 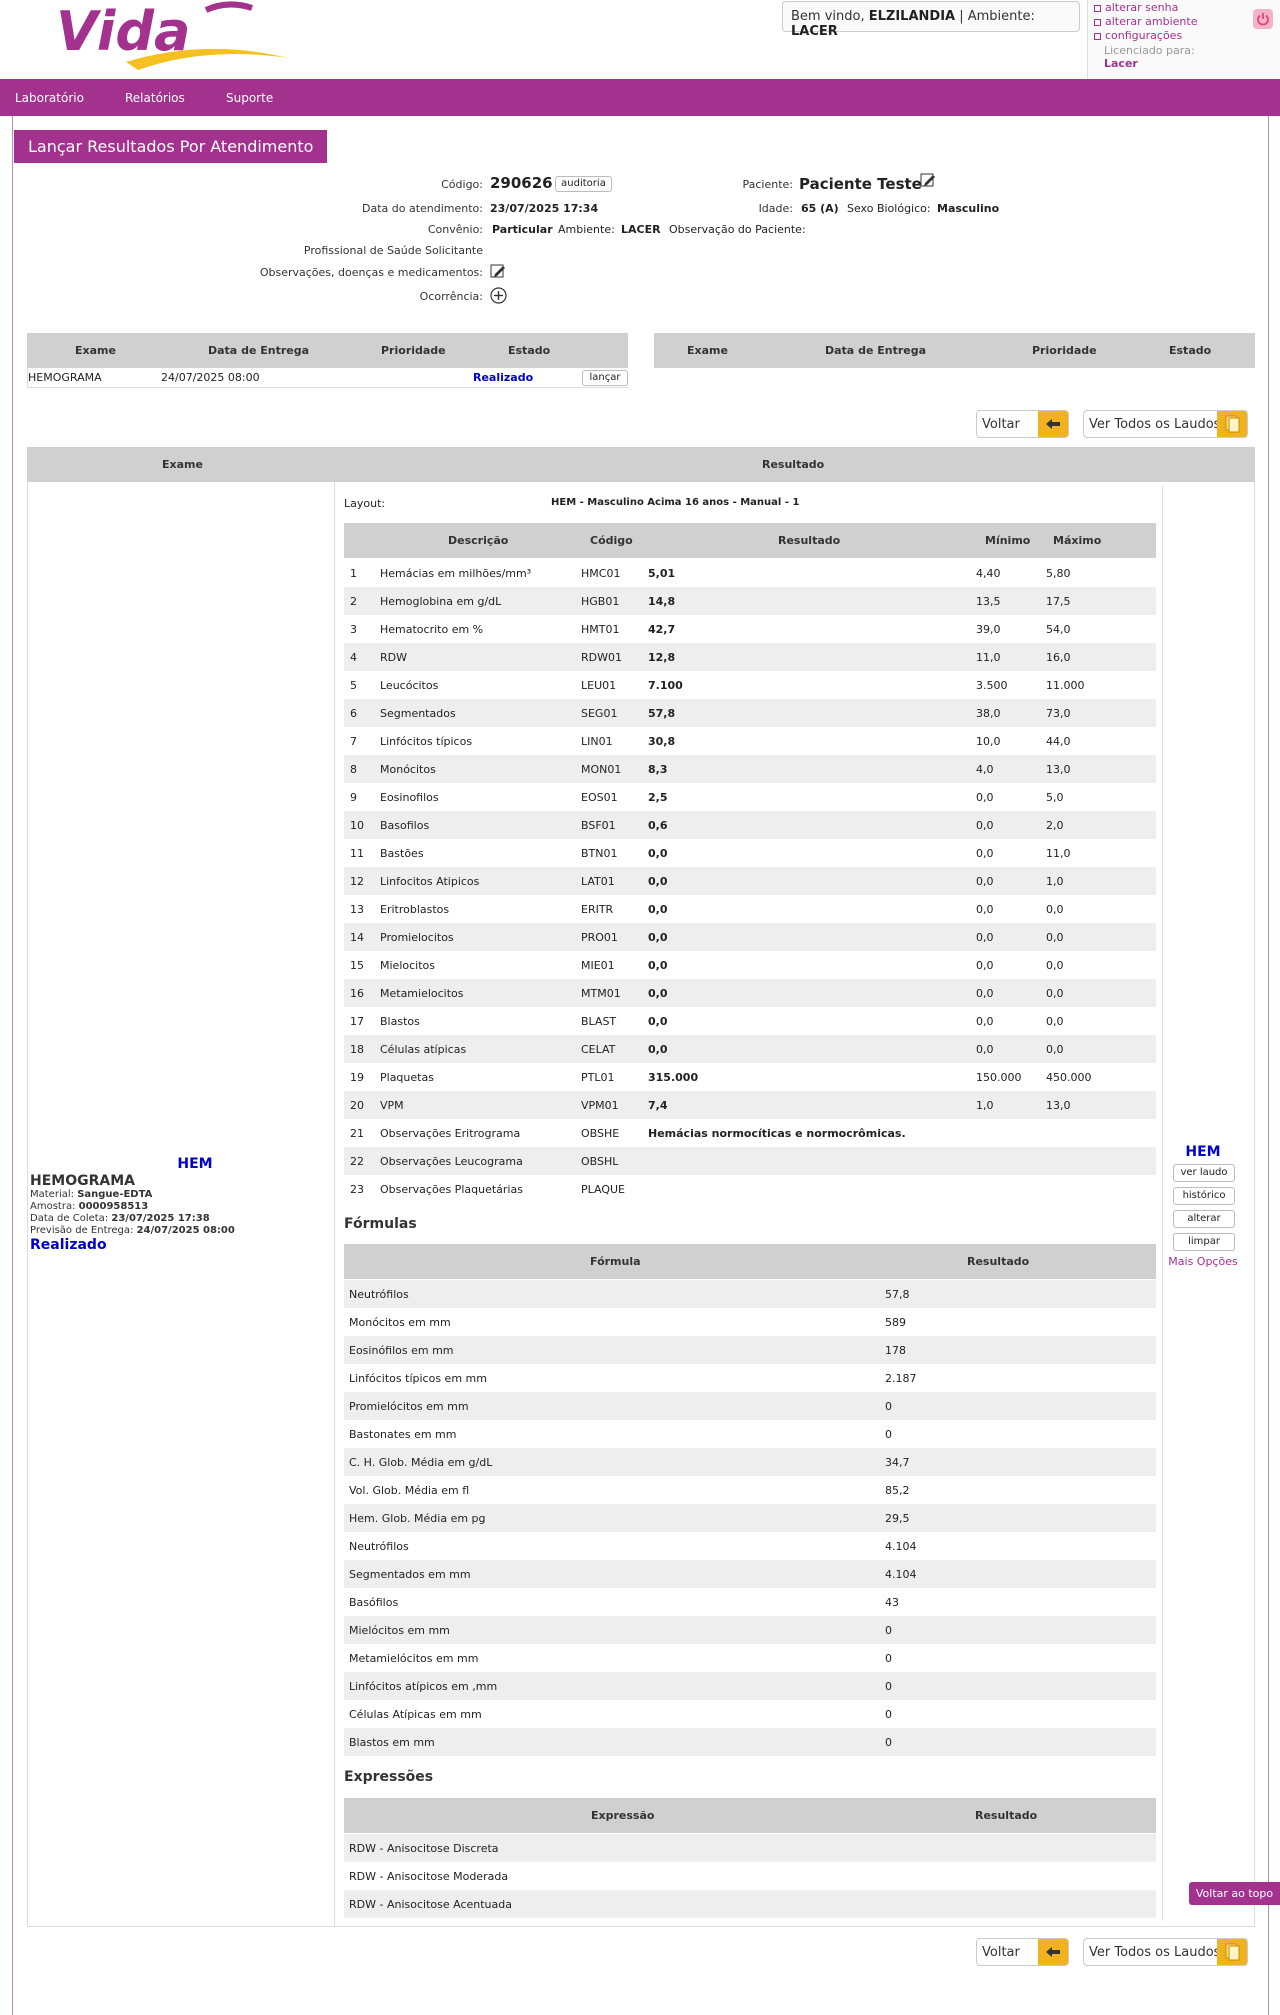 I want to click on param-min: 10,0, so click(x=988, y=741).